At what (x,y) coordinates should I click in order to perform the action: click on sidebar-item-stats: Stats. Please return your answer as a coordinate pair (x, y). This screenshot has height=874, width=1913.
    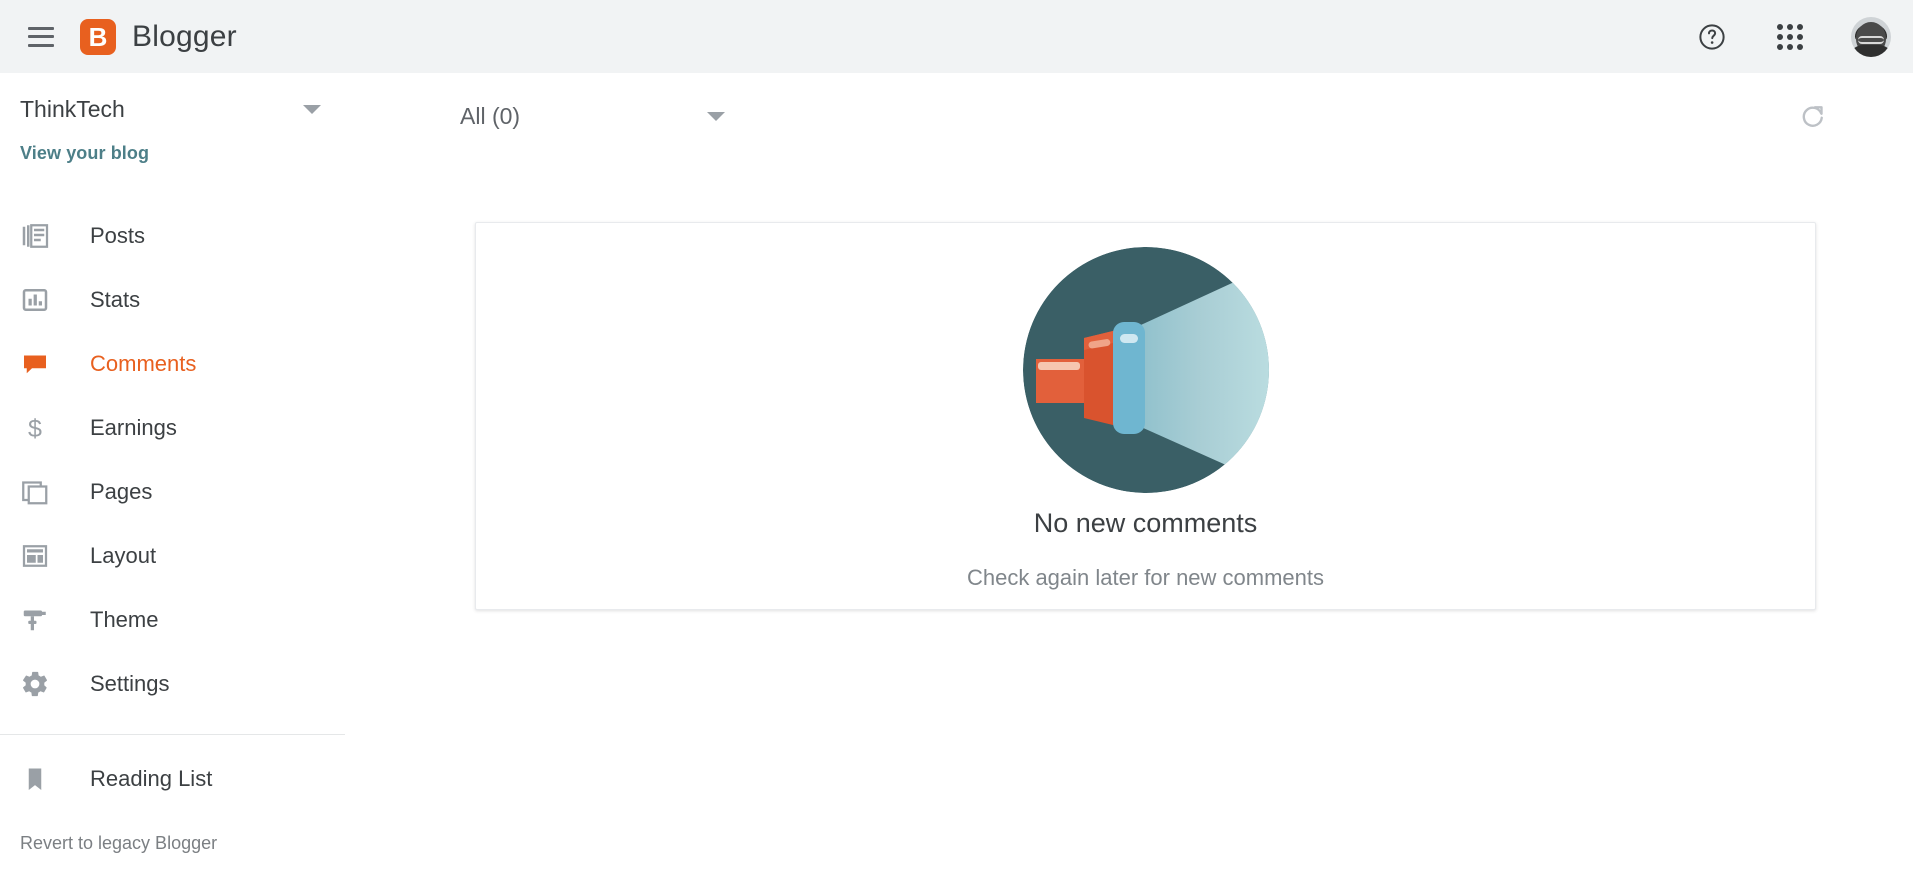
    Looking at the image, I should click on (172, 300).